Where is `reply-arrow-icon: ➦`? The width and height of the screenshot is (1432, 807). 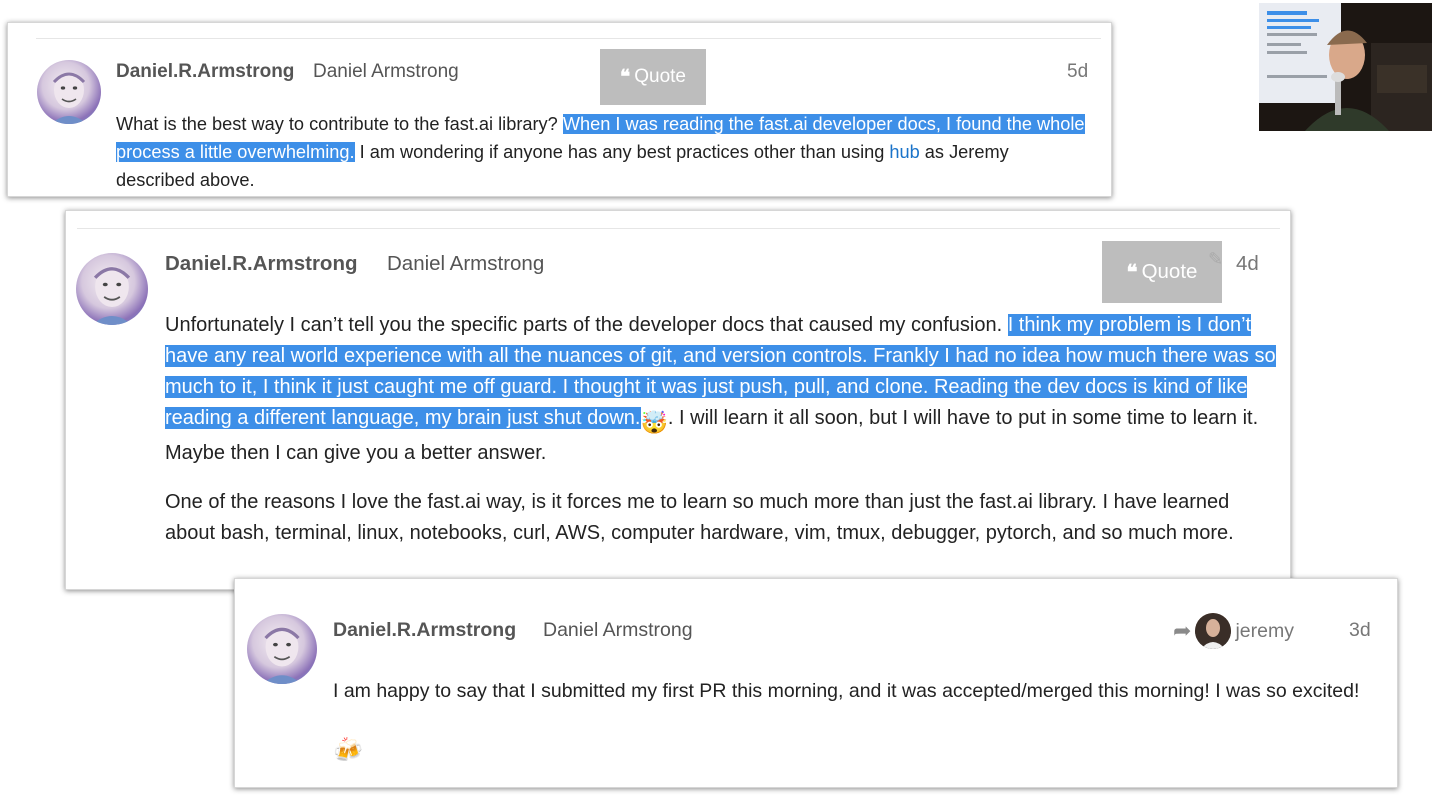
reply-arrow-icon: ➦ is located at coordinates (1182, 630).